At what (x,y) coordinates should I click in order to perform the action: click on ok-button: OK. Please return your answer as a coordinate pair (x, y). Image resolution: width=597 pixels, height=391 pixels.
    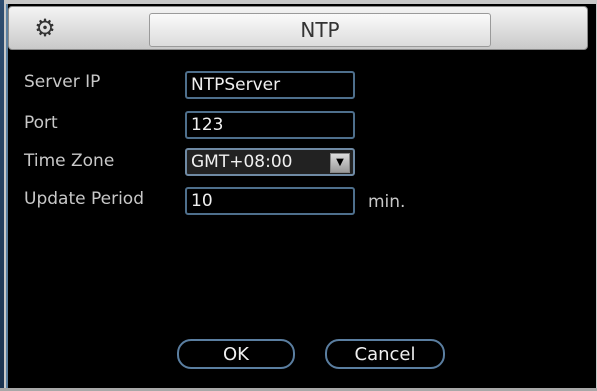
    Looking at the image, I should click on (236, 354).